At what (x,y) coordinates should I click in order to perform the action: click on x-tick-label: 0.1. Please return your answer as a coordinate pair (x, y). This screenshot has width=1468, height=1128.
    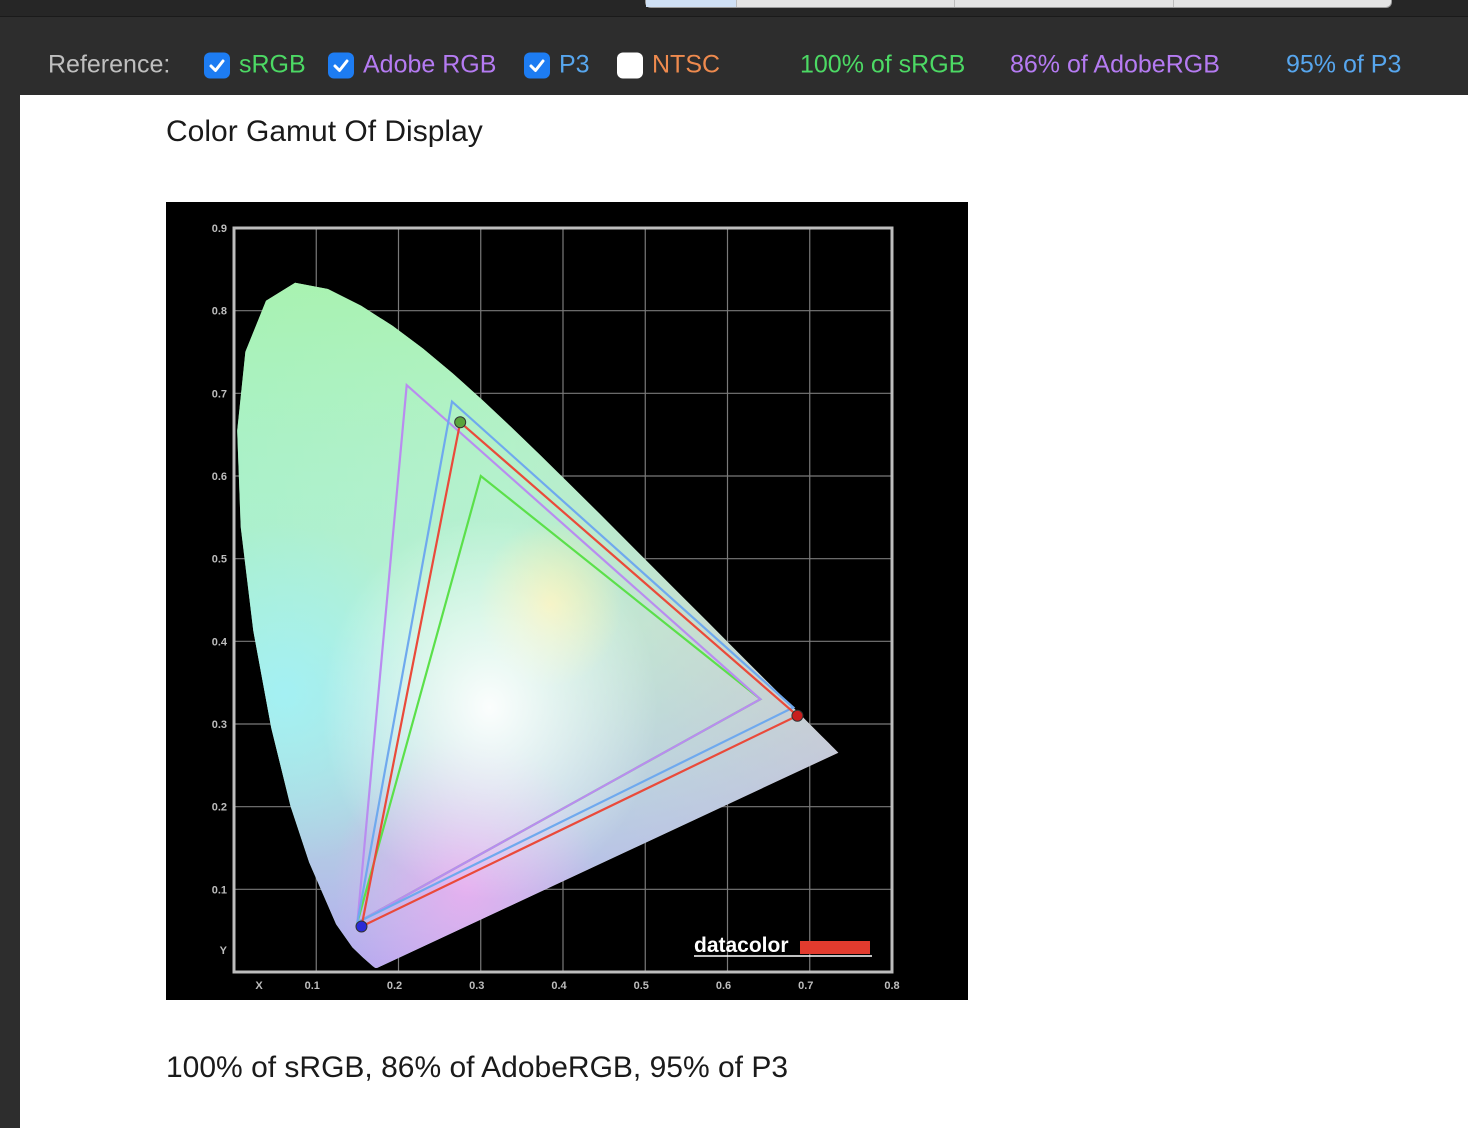
    Looking at the image, I should click on (312, 986).